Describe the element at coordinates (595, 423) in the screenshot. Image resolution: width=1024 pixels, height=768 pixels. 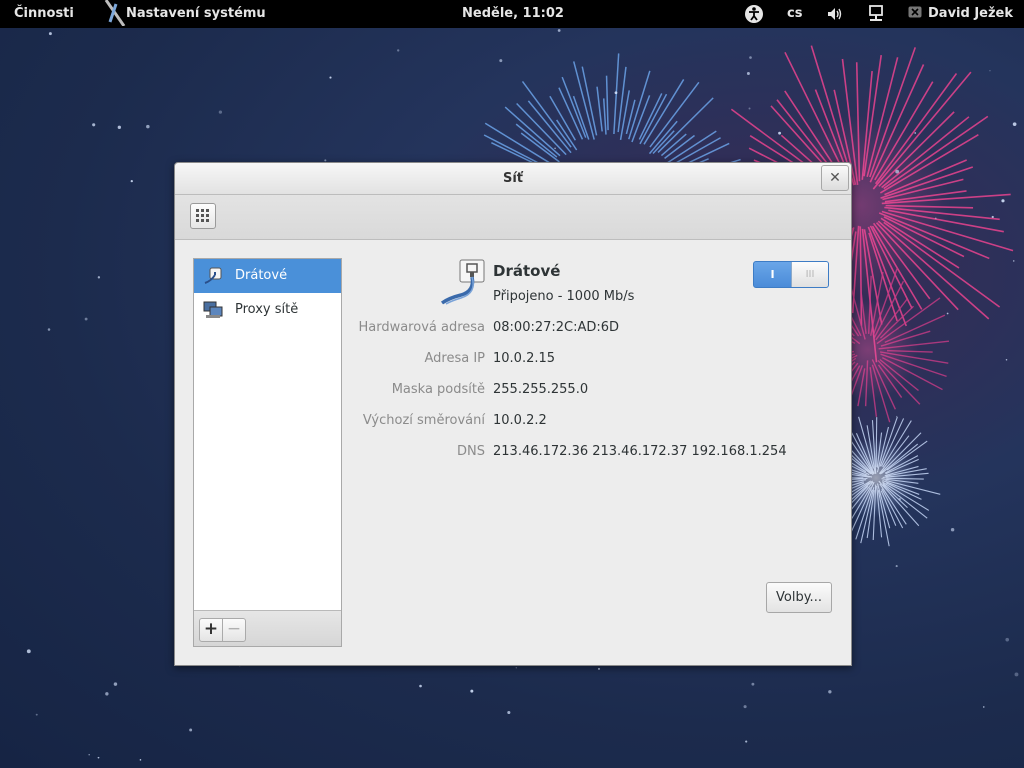
I see `detail-row-default-route: Výchozí směrování 10.0.2.2` at that location.